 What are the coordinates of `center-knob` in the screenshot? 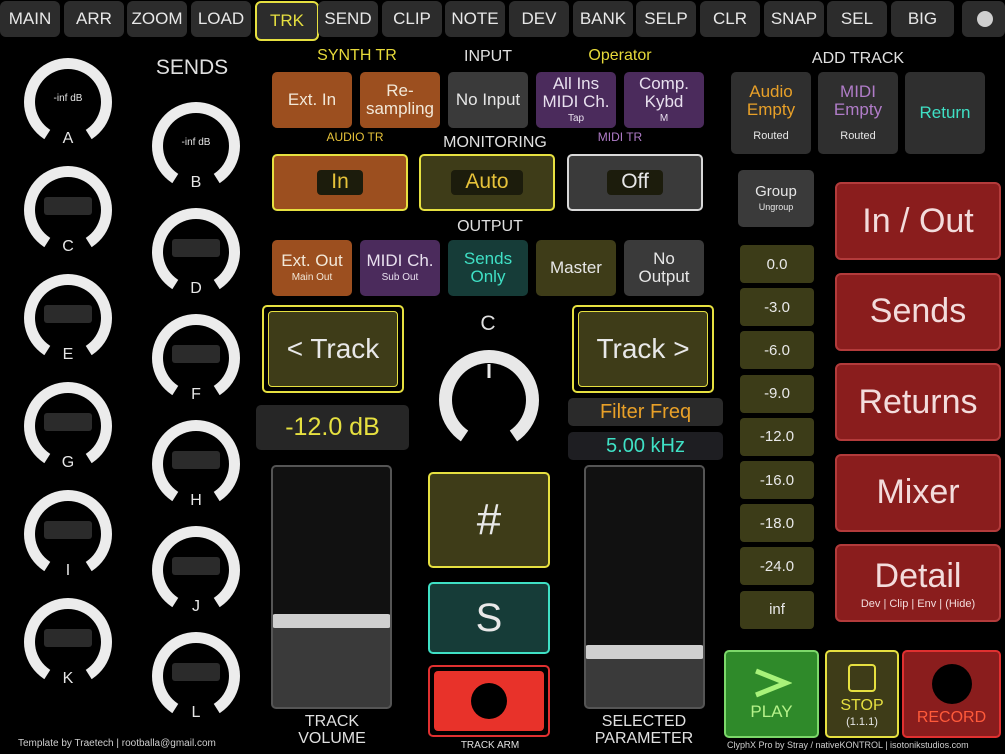 It's located at (489, 400).